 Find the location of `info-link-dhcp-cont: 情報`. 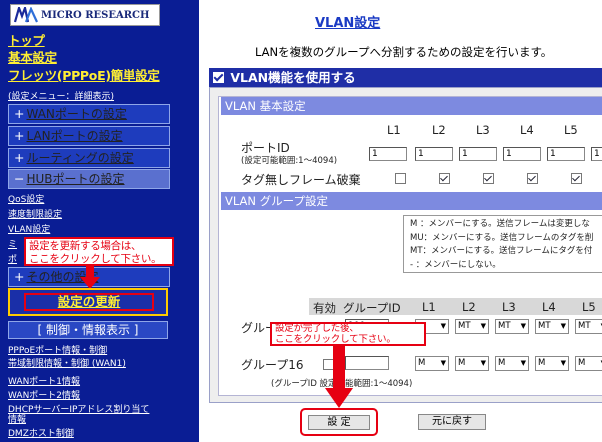

info-link-dhcp-cont: 情報 is located at coordinates (17, 420).